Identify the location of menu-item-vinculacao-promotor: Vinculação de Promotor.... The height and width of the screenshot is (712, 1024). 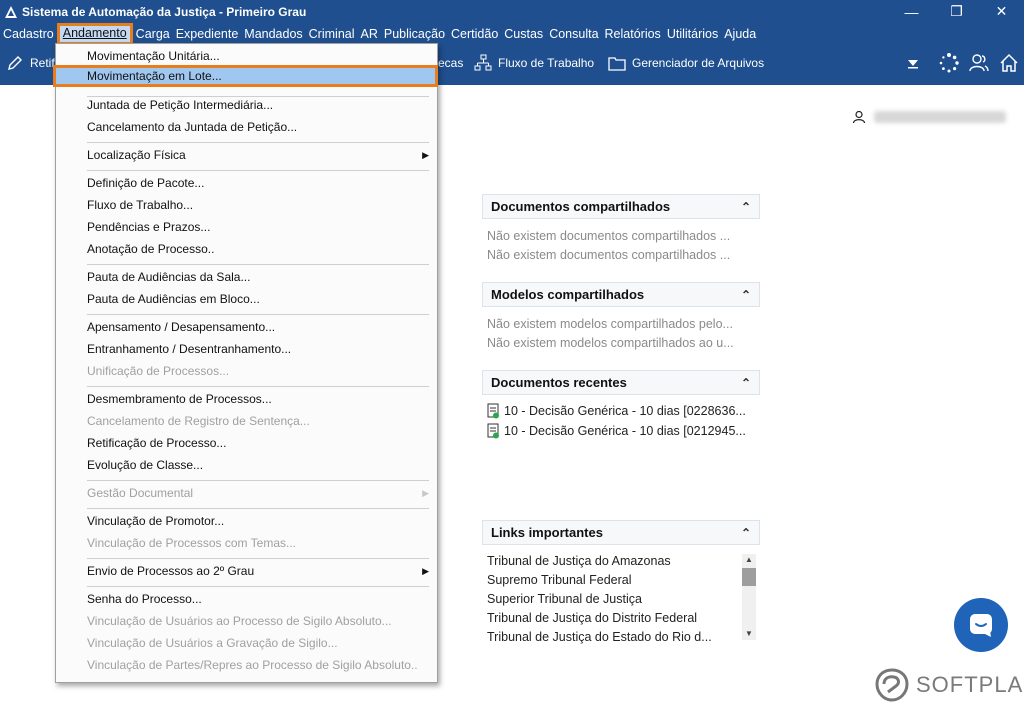
(246, 521).